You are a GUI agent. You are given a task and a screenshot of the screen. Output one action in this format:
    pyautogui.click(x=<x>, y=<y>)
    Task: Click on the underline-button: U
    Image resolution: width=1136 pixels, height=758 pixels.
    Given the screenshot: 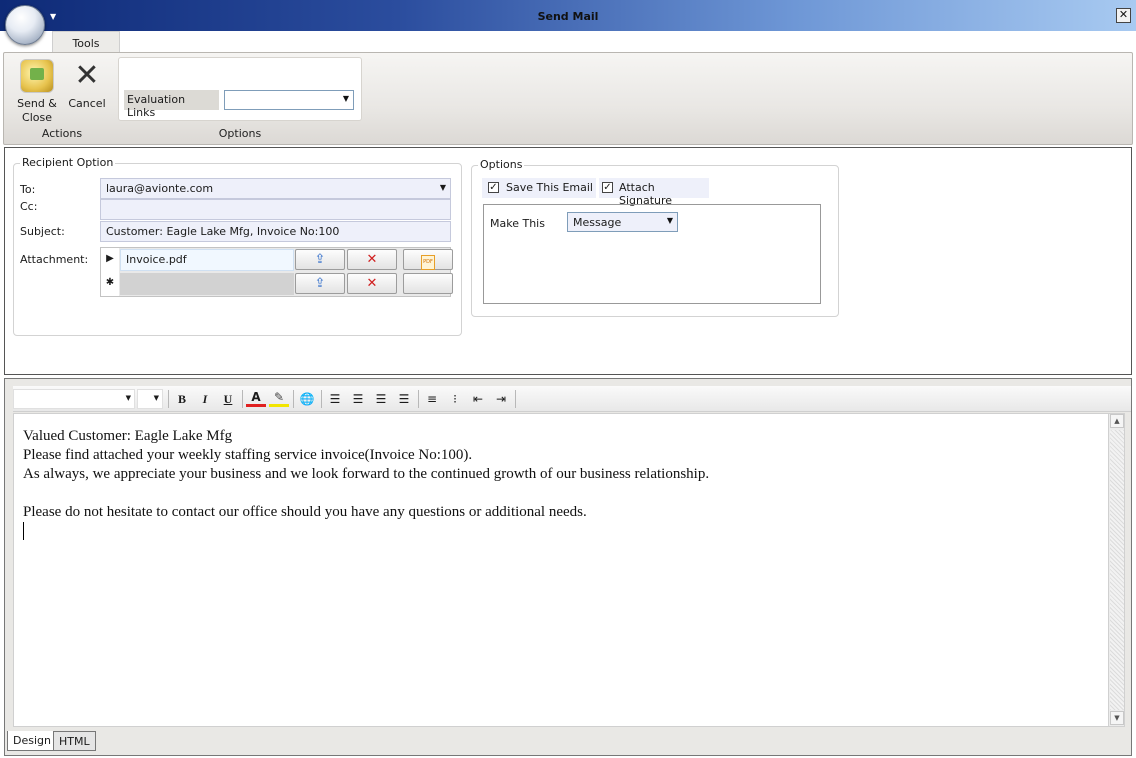 What is the action you would take?
    pyautogui.click(x=228, y=399)
    